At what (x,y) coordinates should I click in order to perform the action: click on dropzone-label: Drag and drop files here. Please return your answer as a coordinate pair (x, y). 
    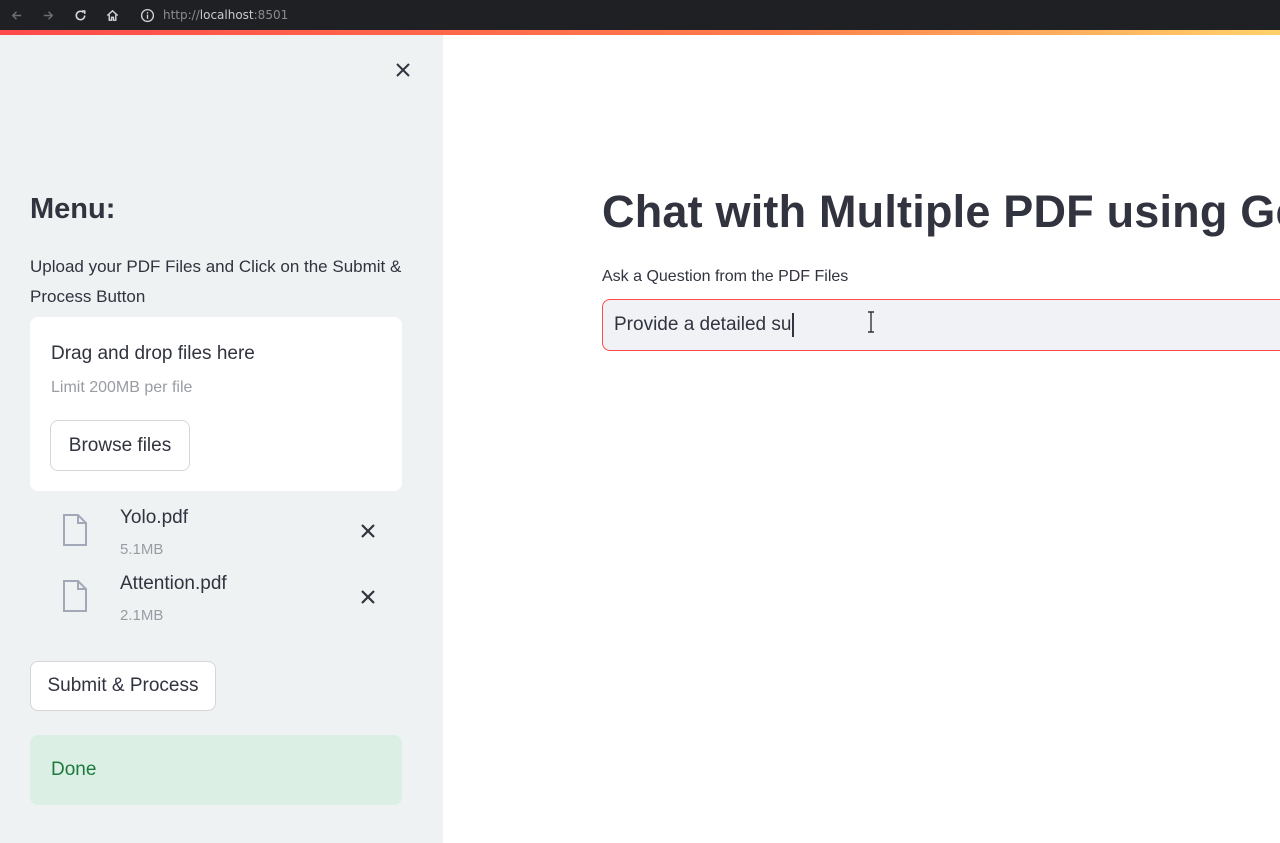
    Looking at the image, I should click on (153, 353).